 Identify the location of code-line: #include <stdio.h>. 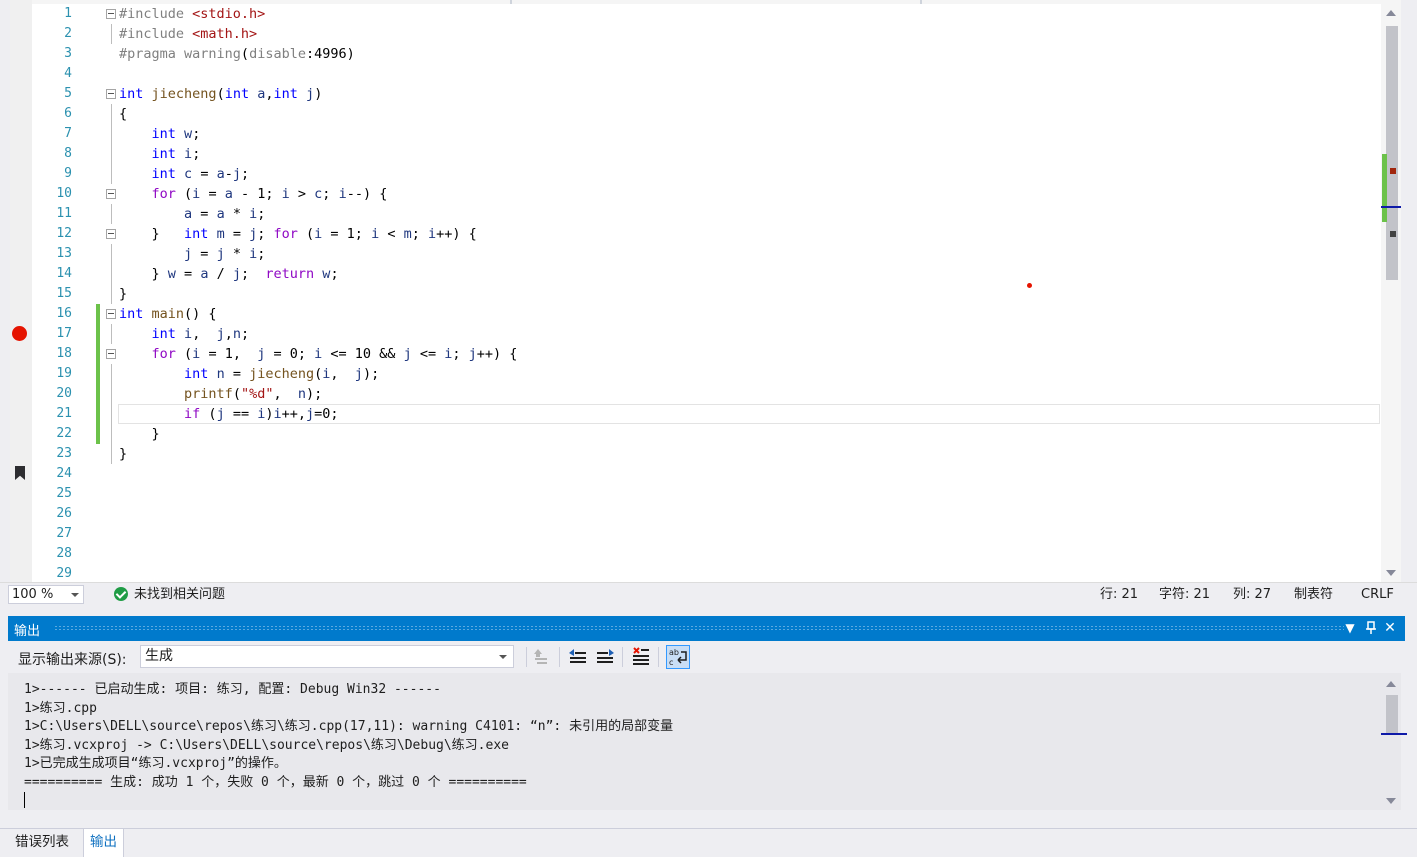
(739, 14).